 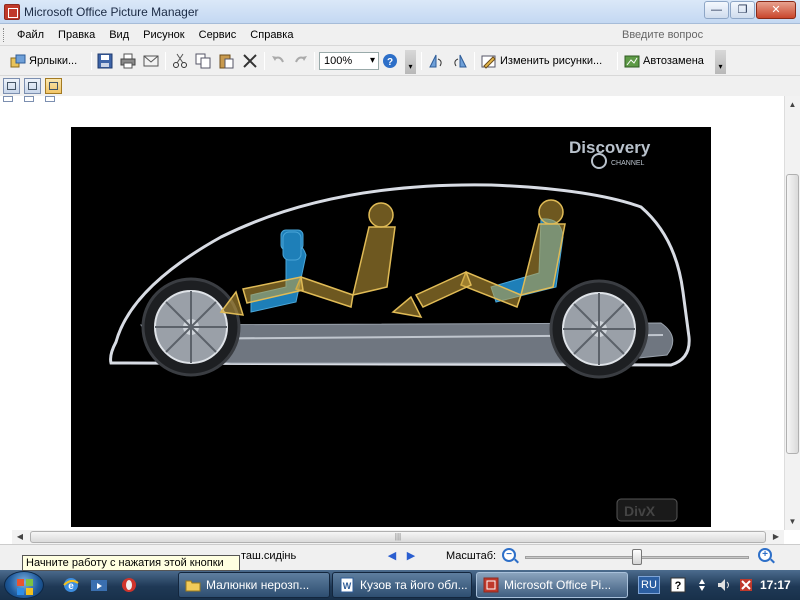 What do you see at coordinates (478, 259) in the screenshot?
I see `passenger-mannequin` at bounding box center [478, 259].